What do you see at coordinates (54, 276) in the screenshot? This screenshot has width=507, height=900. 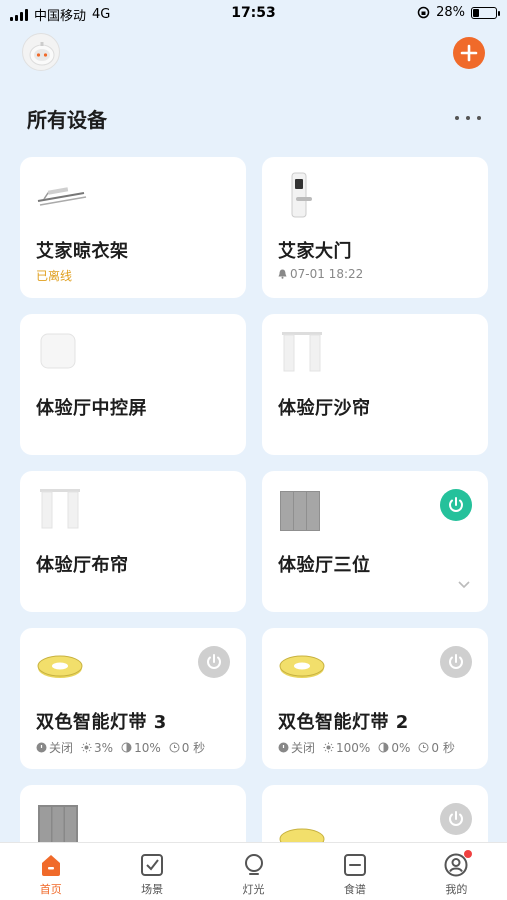 I see `device-status-offline: 已离线` at bounding box center [54, 276].